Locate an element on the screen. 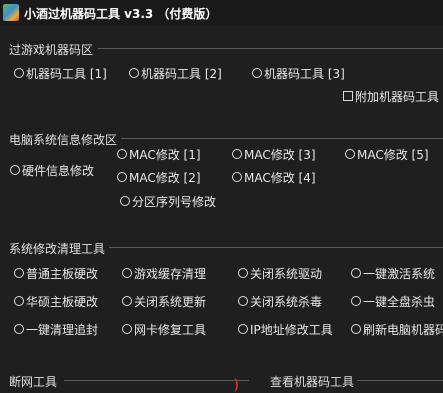 Image resolution: width=443 pixels, height=393 pixels. option-label: 刷新电脑机器码 is located at coordinates (403, 329).